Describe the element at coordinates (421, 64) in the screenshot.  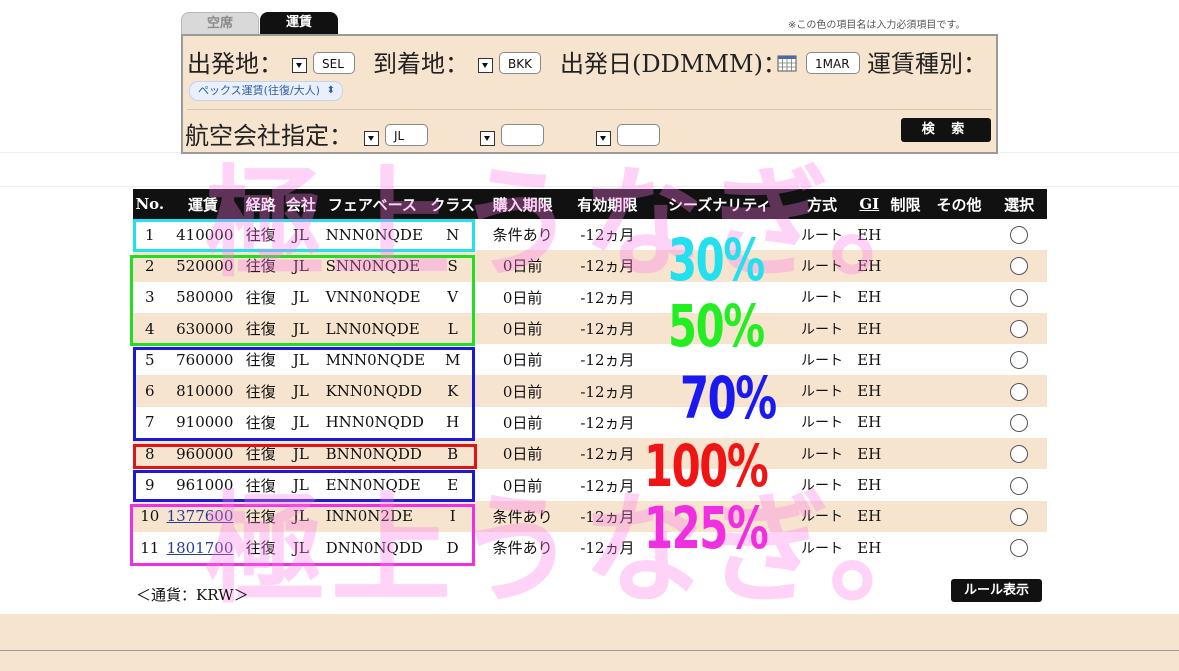
I see `destination-label: 到着地：` at that location.